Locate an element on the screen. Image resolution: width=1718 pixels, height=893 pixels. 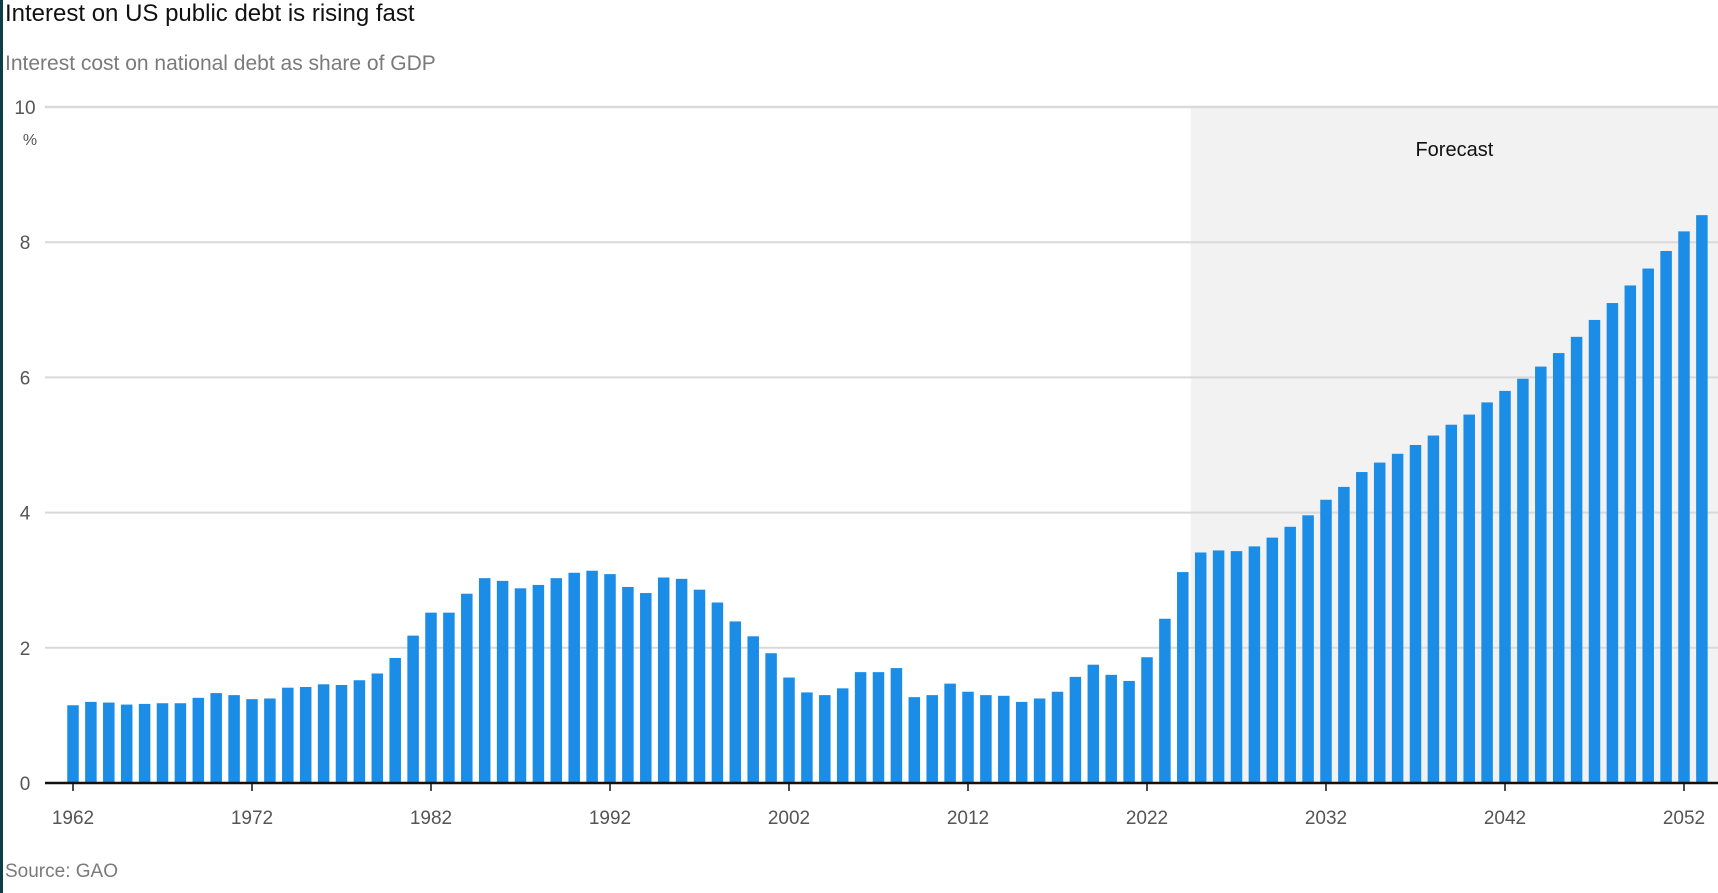
bar-2034 is located at coordinates (1362, 627).